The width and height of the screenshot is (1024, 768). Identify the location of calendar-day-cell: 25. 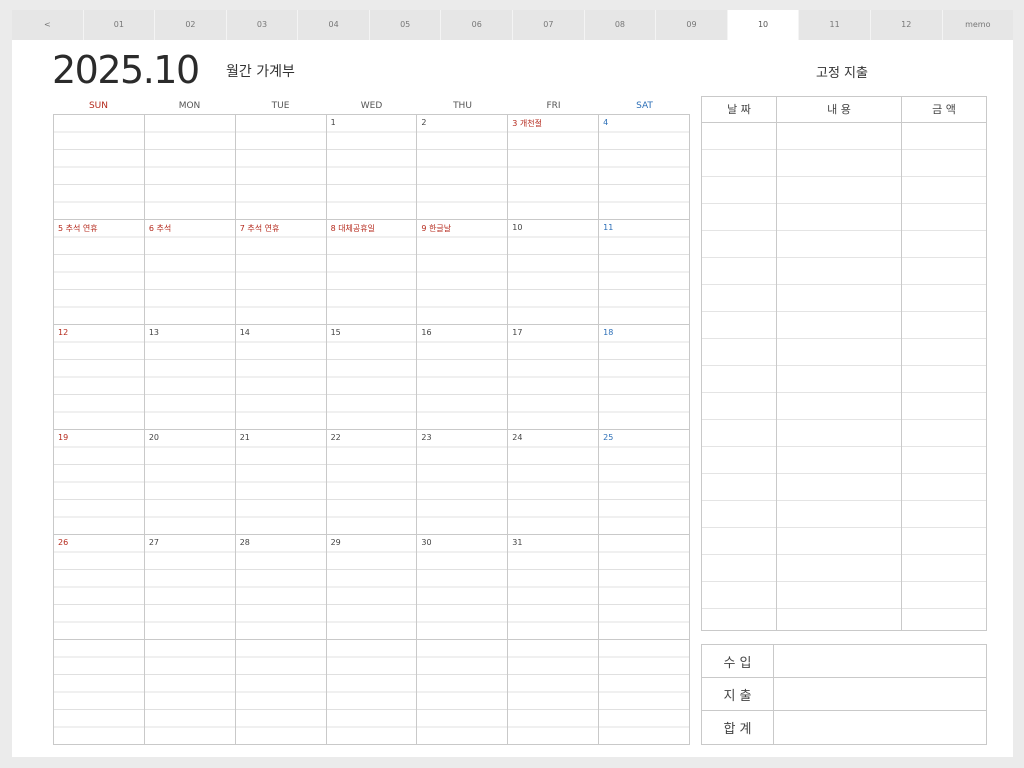
(644, 482).